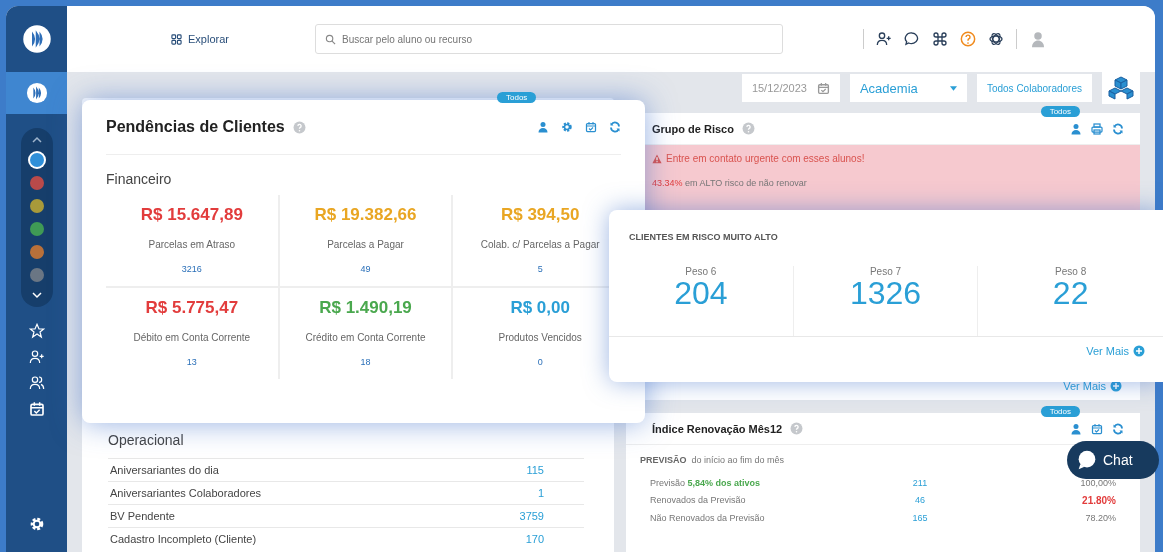 The height and width of the screenshot is (552, 1163). Describe the element at coordinates (1071, 271) in the screenshot. I see `weight-label: Peso 8` at that location.